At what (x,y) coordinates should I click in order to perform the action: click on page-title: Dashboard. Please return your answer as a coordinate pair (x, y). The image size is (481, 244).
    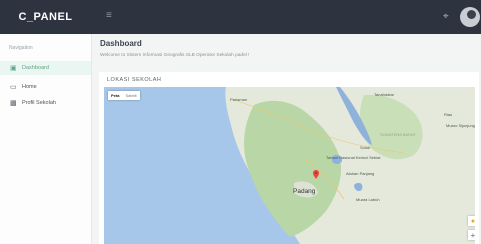
    Looking at the image, I should click on (121, 43).